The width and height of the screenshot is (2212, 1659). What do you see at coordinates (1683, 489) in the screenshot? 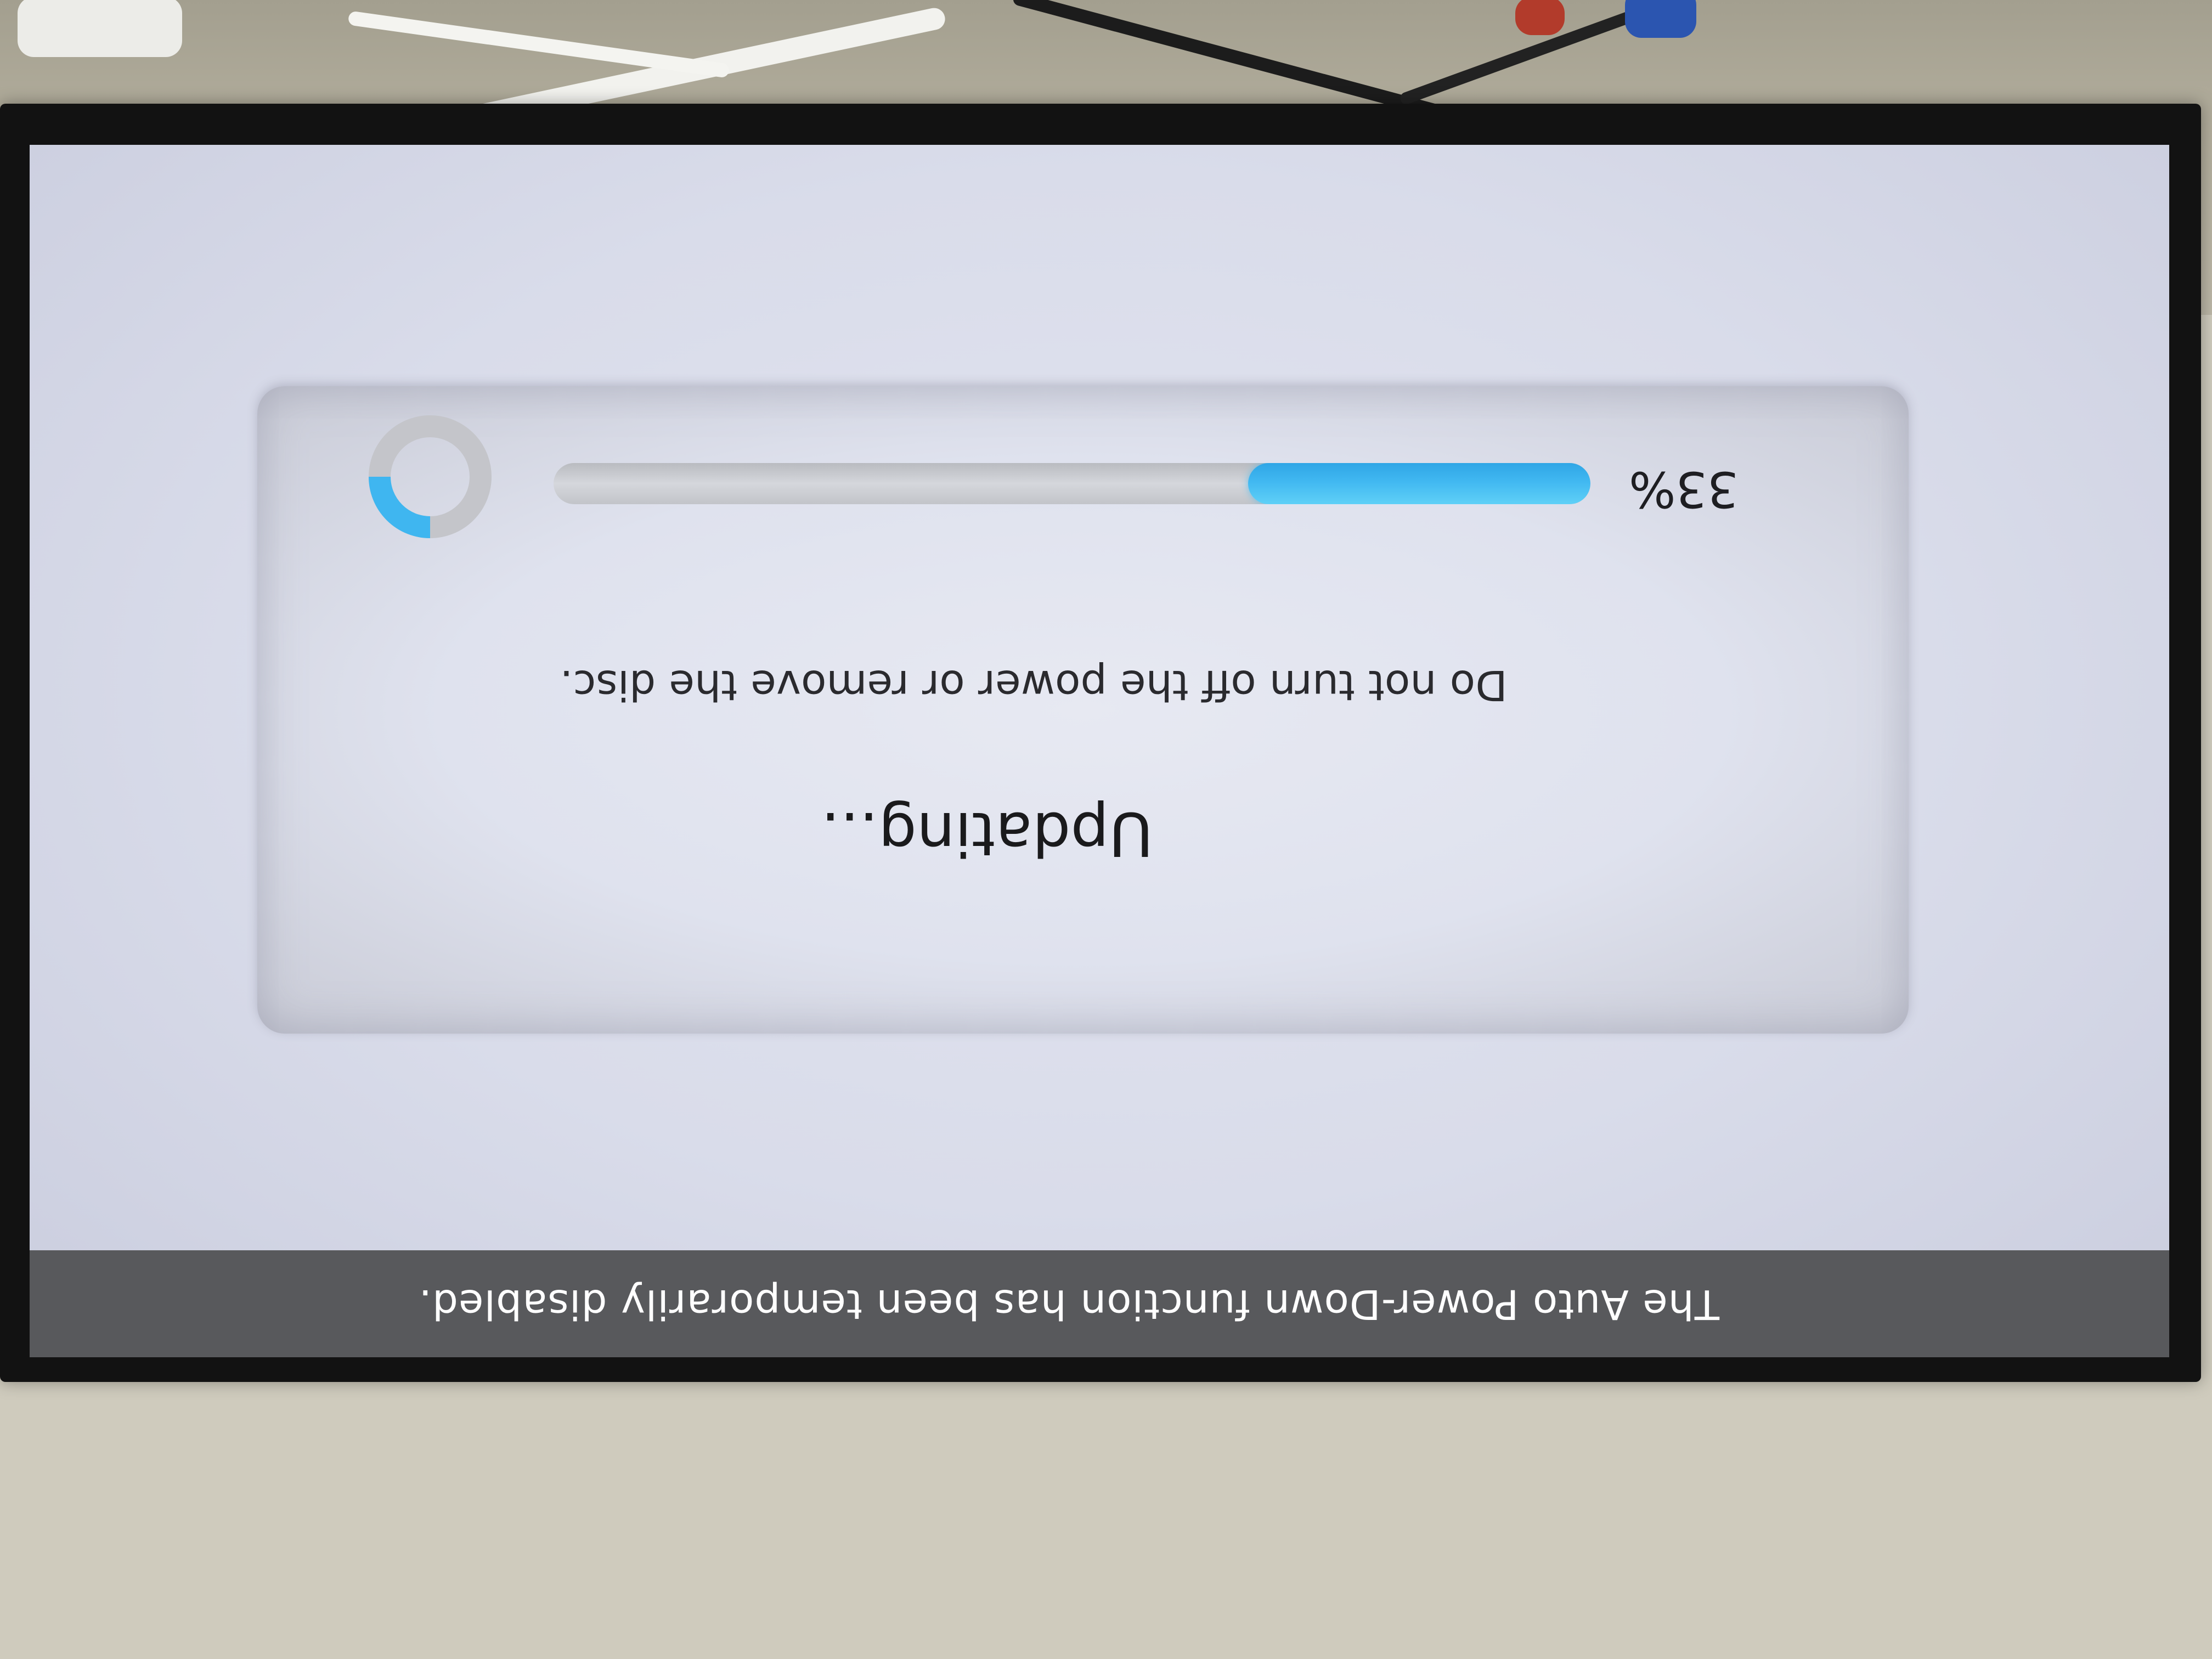
I see `progress-percent: 33%` at bounding box center [1683, 489].